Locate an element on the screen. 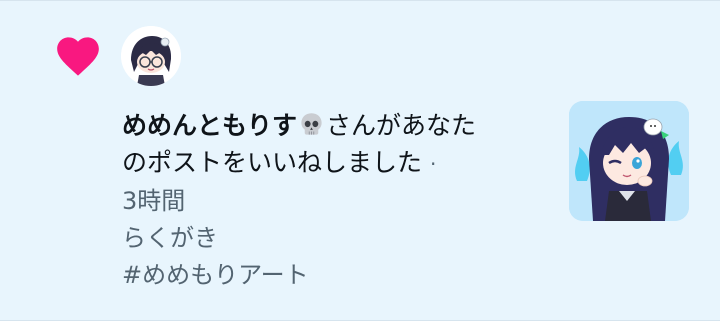  user-avatar is located at coordinates (151, 56).